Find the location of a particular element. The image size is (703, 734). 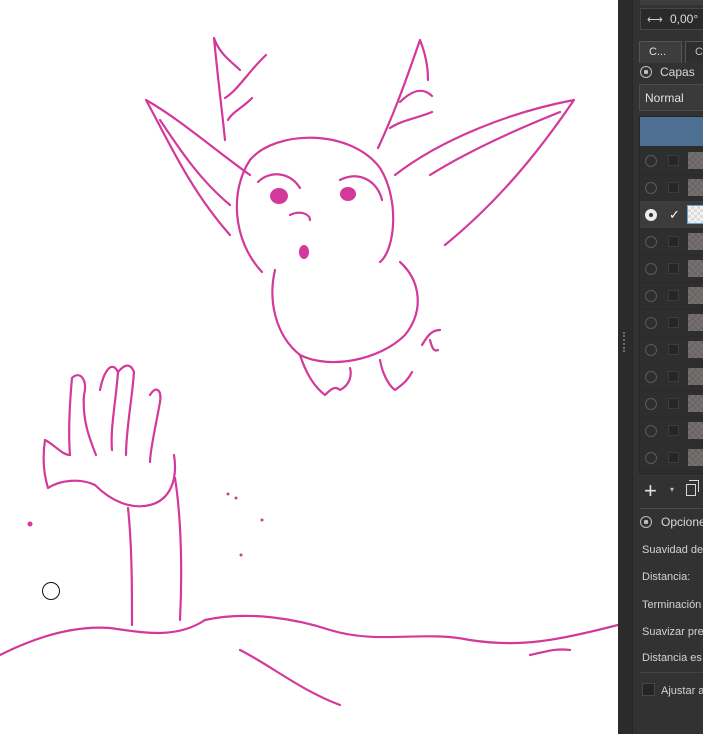

adjust-label: Ajustar a is located at coordinates (682, 691).